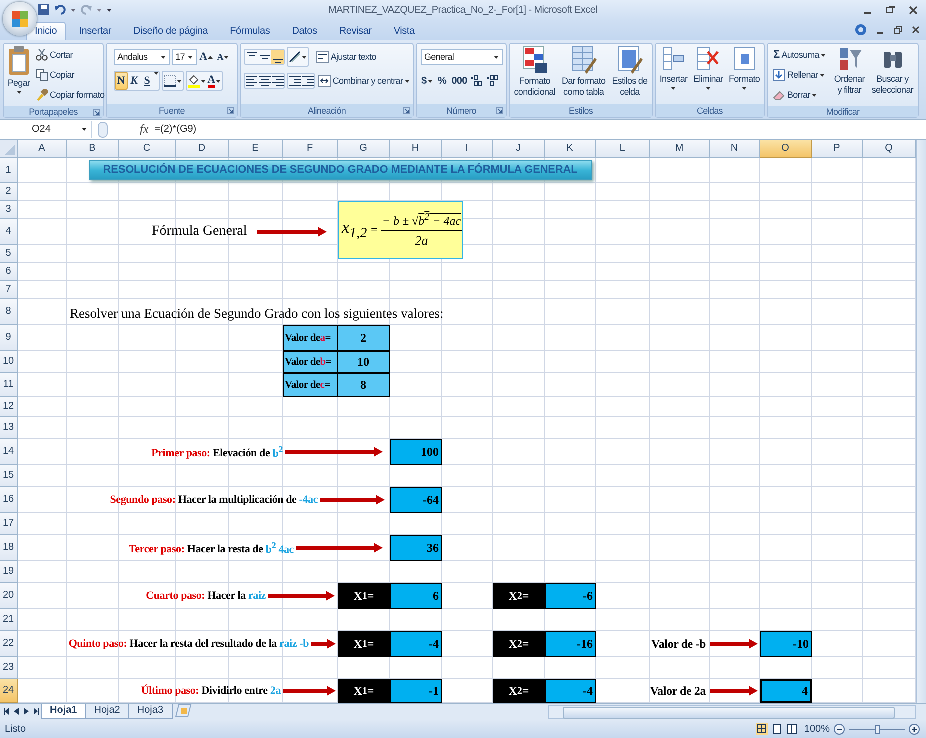  Describe the element at coordinates (206, 57) in the screenshot. I see `grow-font-button: A` at that location.